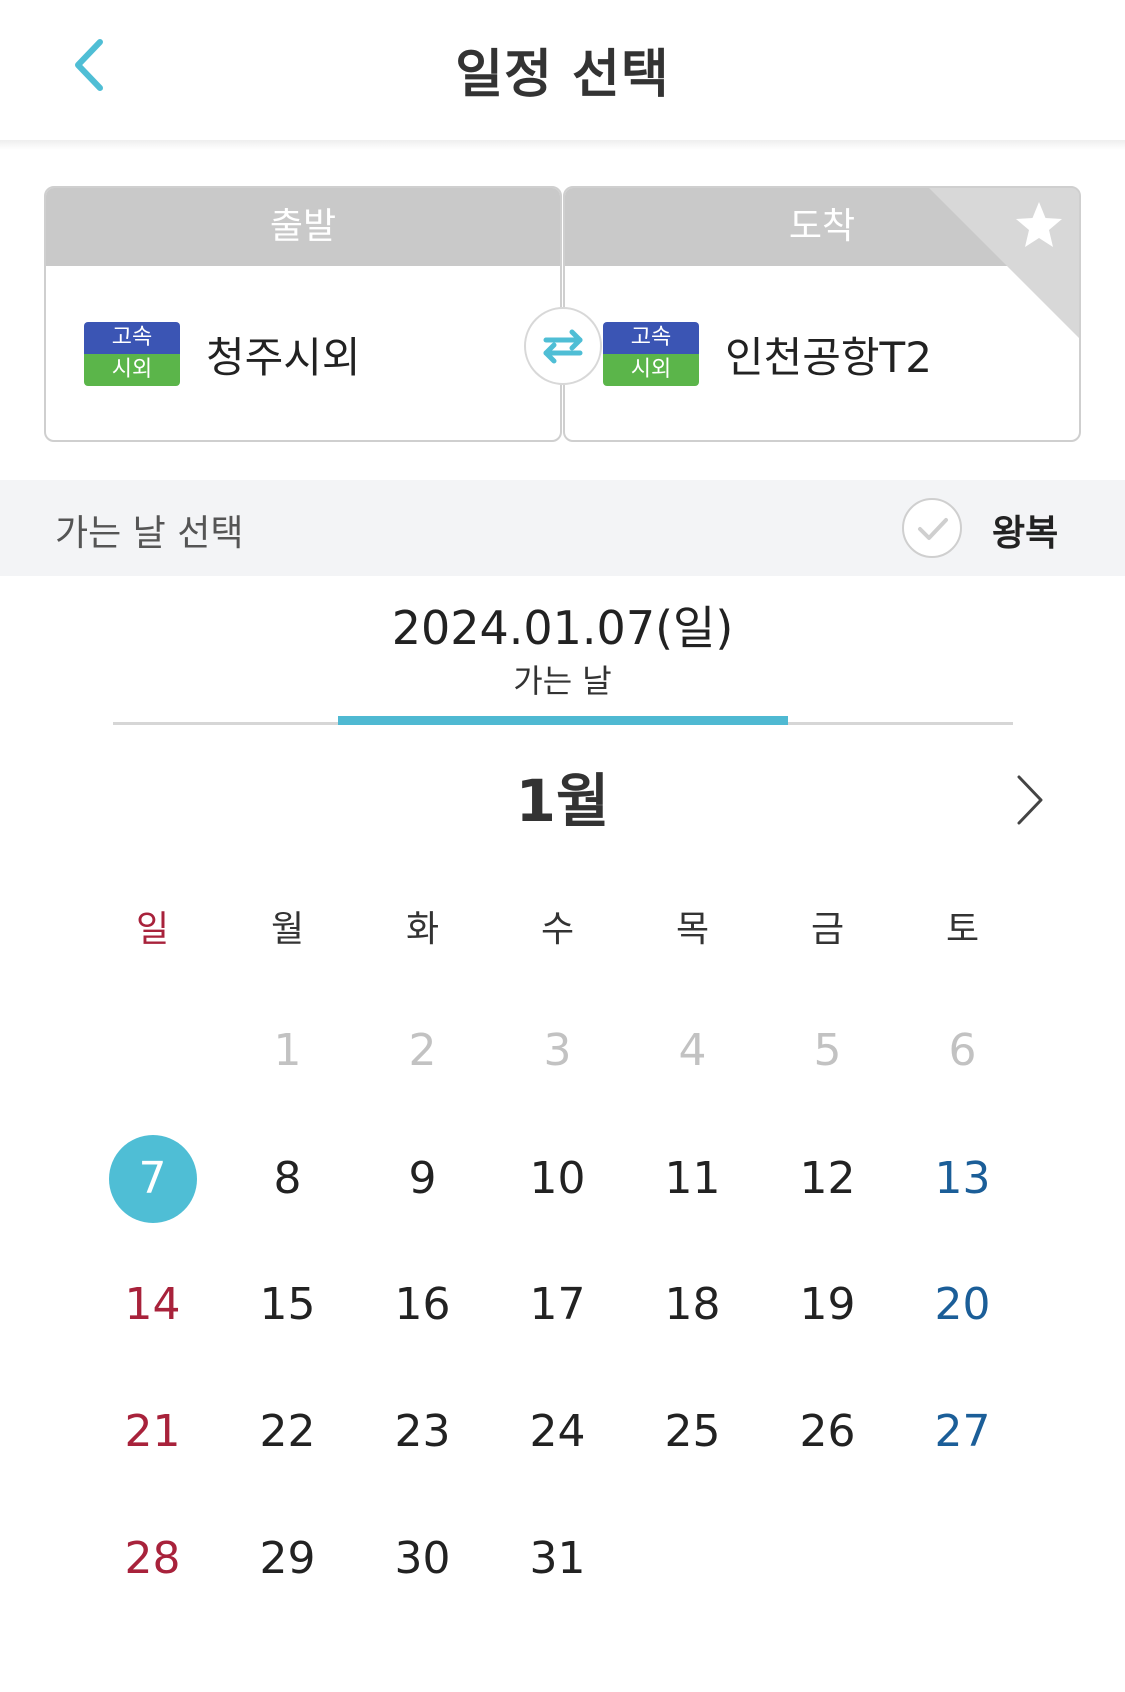 The height and width of the screenshot is (1692, 1125). What do you see at coordinates (557, 1179) in the screenshot?
I see `calendar-day: 10` at bounding box center [557, 1179].